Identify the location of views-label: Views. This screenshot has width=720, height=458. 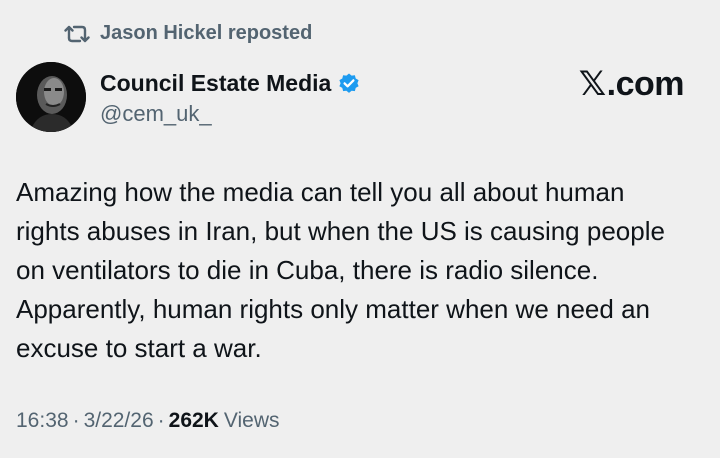
(251, 420).